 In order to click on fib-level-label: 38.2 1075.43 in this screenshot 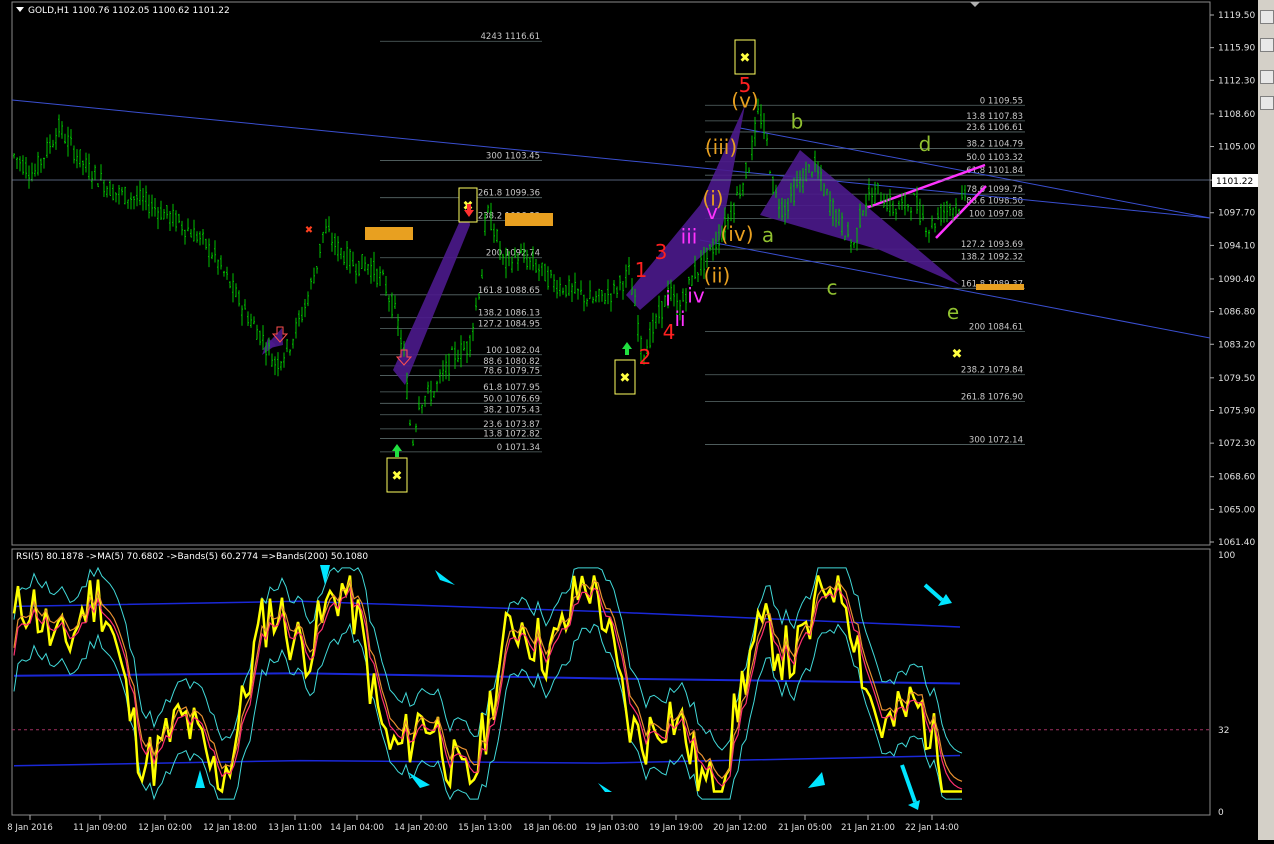, I will do `click(511, 411)`.